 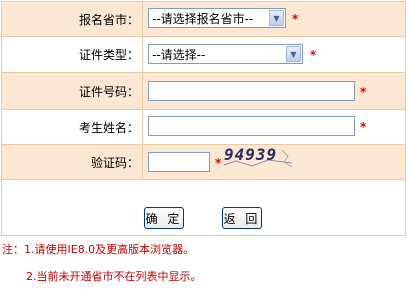 What do you see at coordinates (108, 91) in the screenshot?
I see `id-number-label: 证件号码：` at bounding box center [108, 91].